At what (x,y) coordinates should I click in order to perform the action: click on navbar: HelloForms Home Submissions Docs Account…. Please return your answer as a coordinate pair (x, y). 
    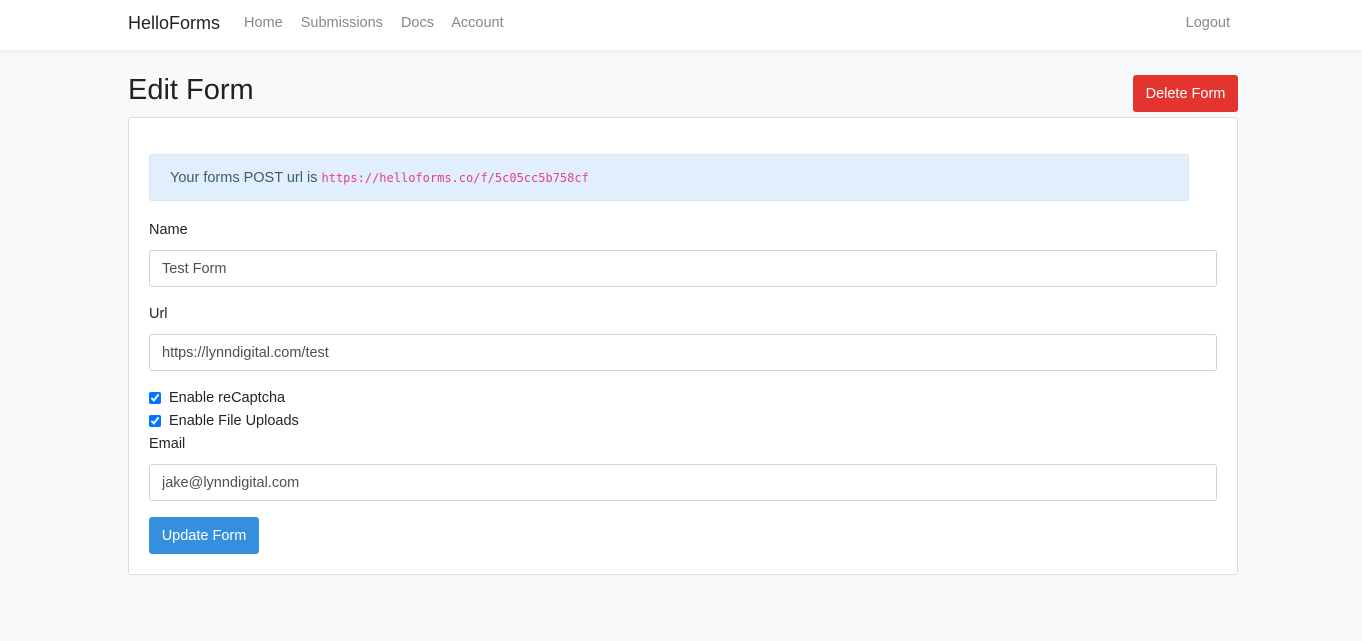
    Looking at the image, I should click on (681, 25).